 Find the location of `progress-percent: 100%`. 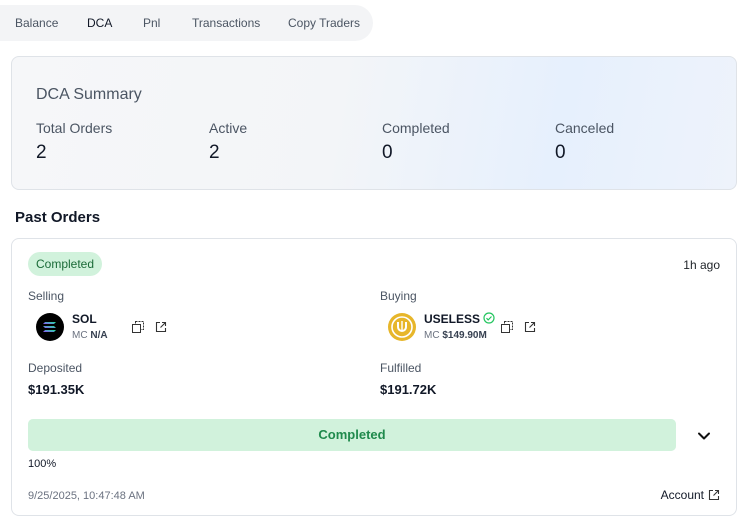

progress-percent: 100% is located at coordinates (42, 464).